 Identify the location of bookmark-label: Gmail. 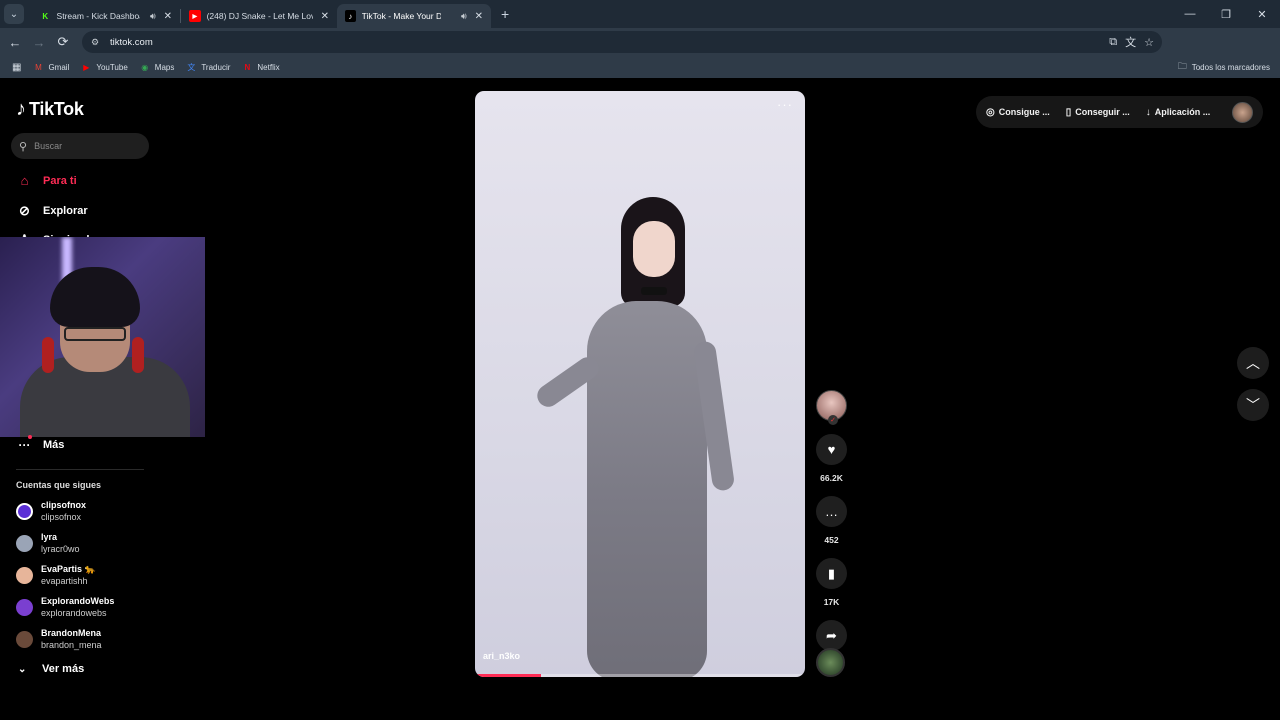
(59, 67).